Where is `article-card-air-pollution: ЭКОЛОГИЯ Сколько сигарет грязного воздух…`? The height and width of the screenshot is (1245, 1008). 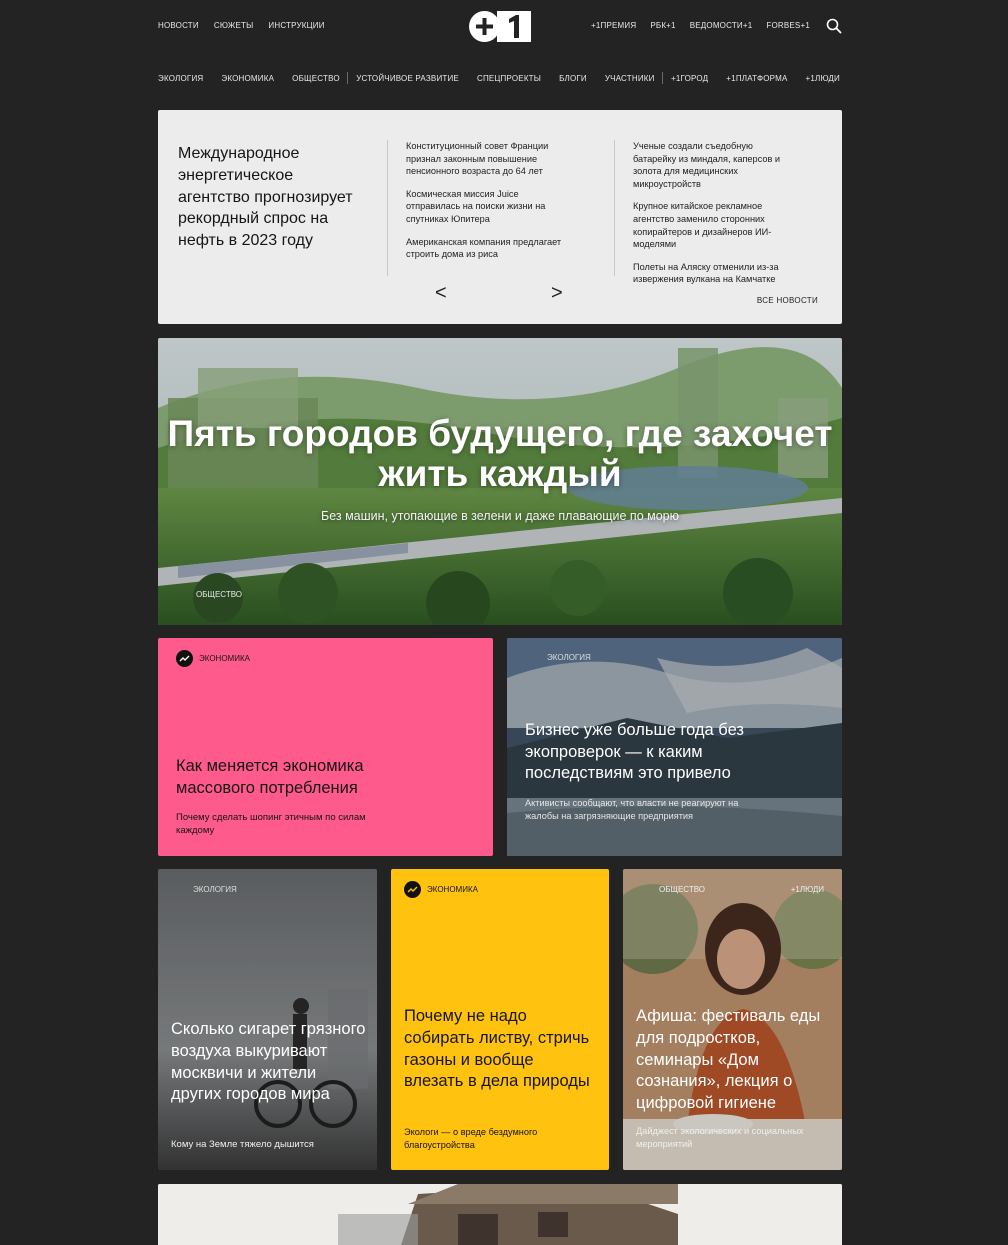
article-card-air-pollution: ЭКОЛОГИЯ Сколько сигарет грязного воздух… is located at coordinates (267, 1019).